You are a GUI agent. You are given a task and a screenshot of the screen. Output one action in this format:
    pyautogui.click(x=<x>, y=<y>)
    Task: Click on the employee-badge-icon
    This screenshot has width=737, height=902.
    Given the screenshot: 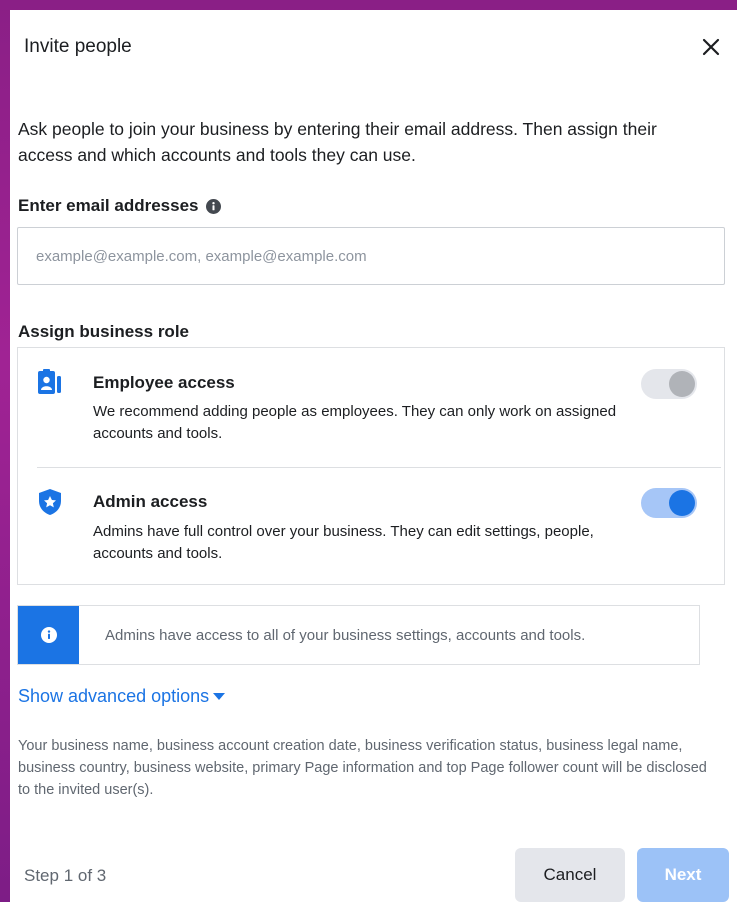 What is the action you would take?
    pyautogui.click(x=50, y=382)
    